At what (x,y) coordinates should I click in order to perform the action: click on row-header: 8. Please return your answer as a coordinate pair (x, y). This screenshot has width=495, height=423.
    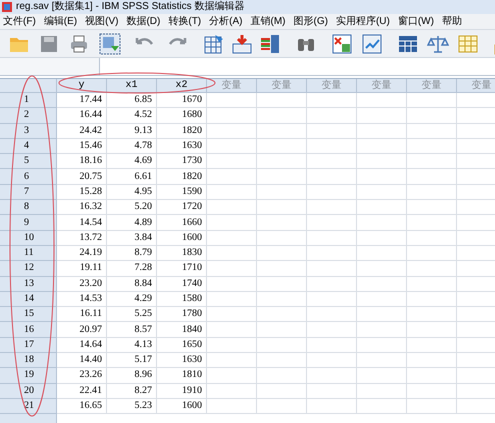
    Looking at the image, I should click on (28, 208).